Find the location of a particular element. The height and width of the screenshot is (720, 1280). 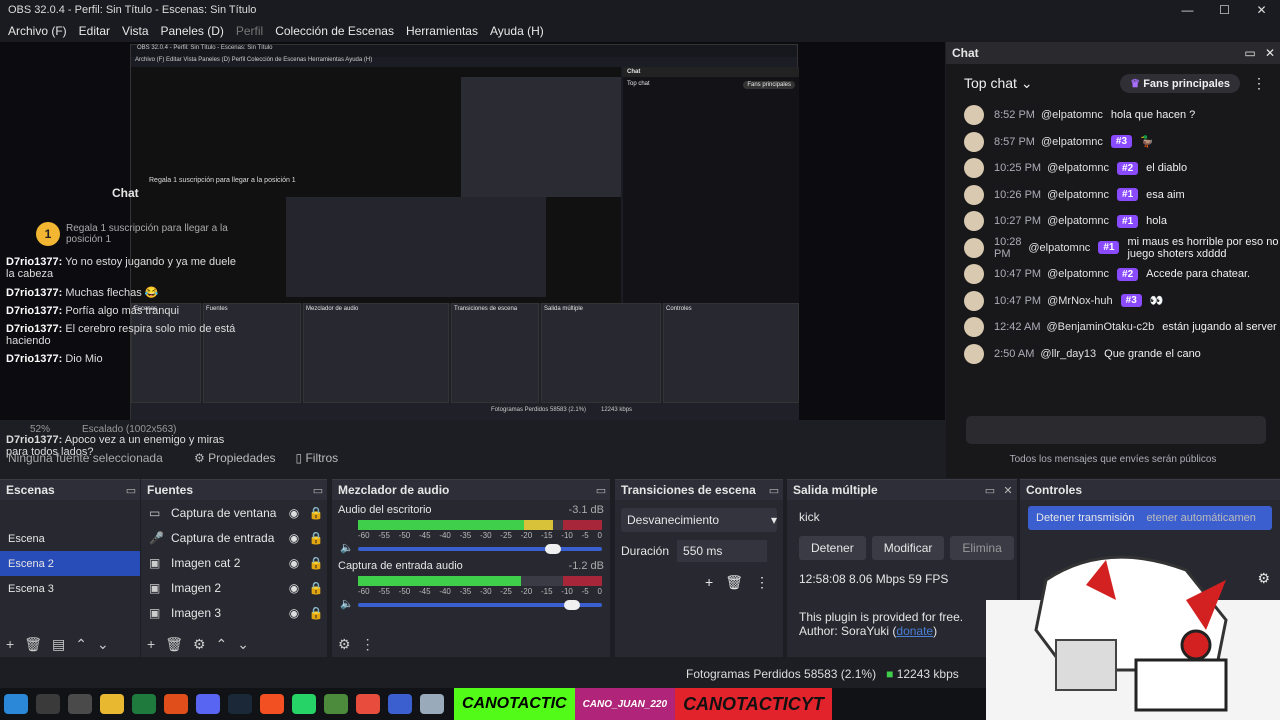

source-item: 🎤 Captura de entrada ◉ 🔒 is located at coordinates (234, 537).